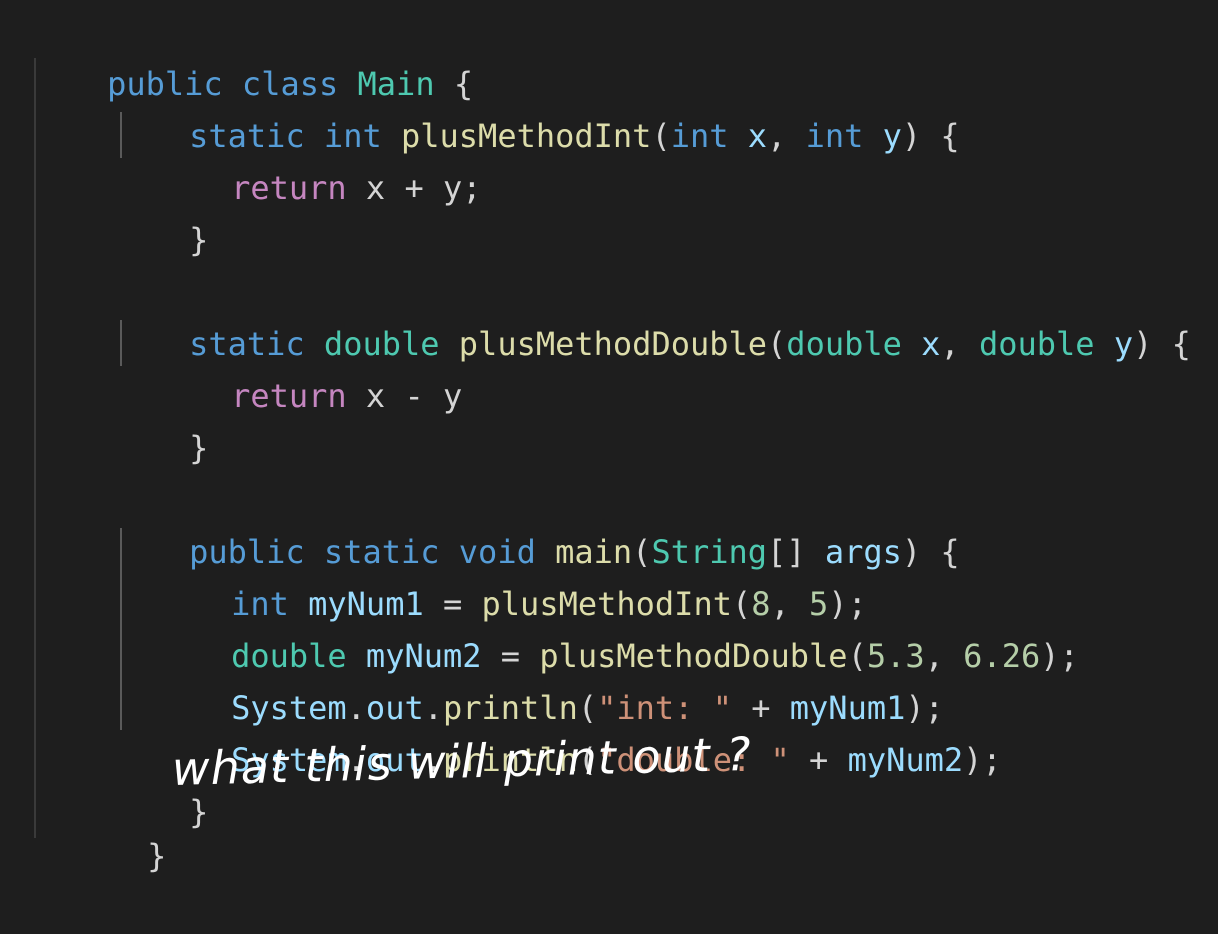 The height and width of the screenshot is (934, 1218). I want to click on token-expression: x - y, so click(404, 396).